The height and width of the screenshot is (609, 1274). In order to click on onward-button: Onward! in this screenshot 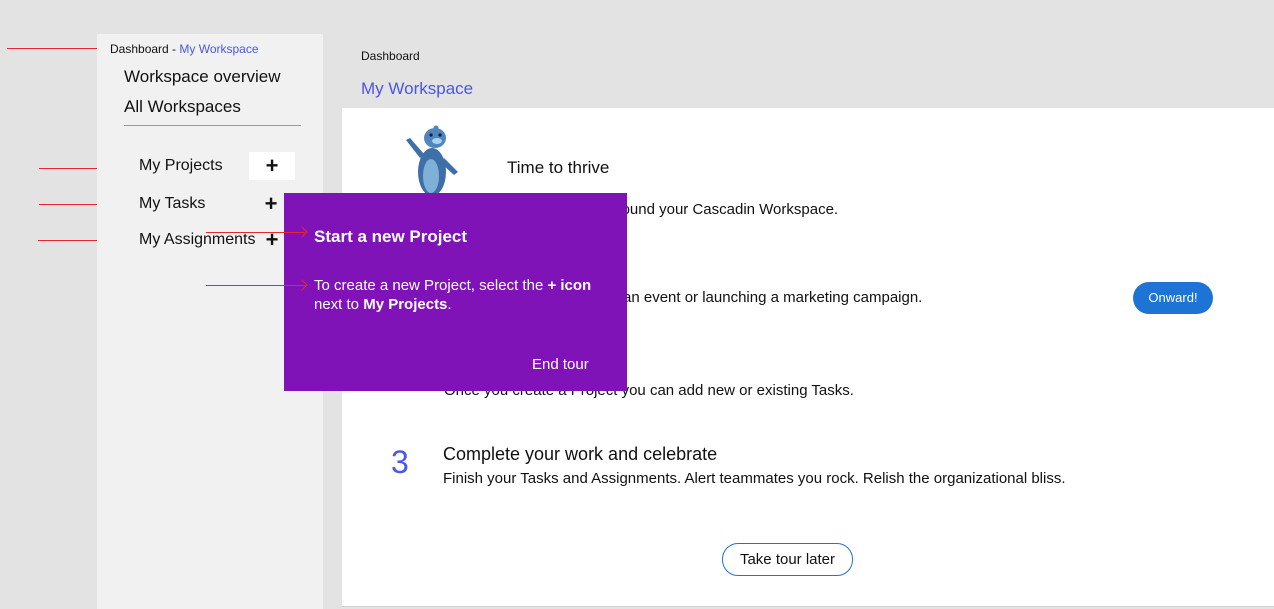, I will do `click(1173, 298)`.